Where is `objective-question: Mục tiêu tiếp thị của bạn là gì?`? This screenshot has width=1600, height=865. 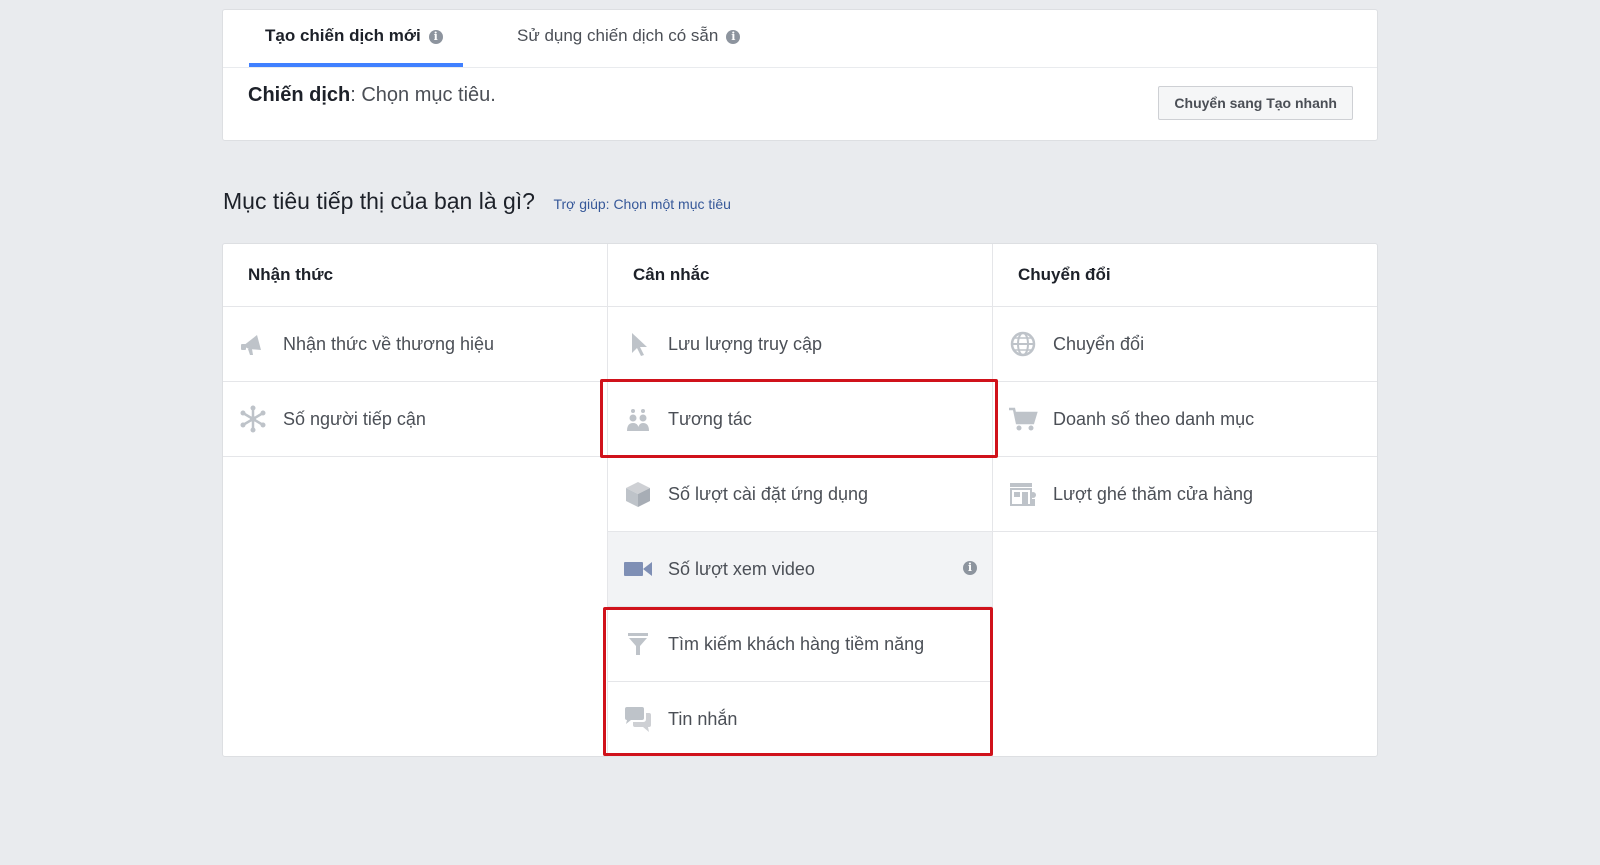
objective-question: Mục tiêu tiếp thị của bạn là gì? is located at coordinates (379, 201).